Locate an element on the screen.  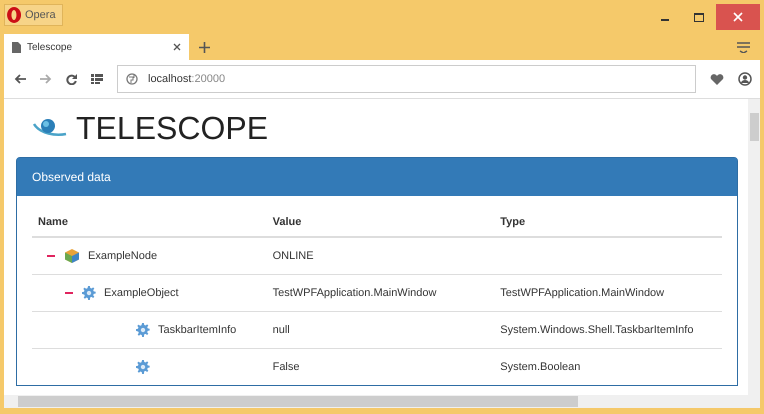
horizontal-scrollbar is located at coordinates (382, 401).